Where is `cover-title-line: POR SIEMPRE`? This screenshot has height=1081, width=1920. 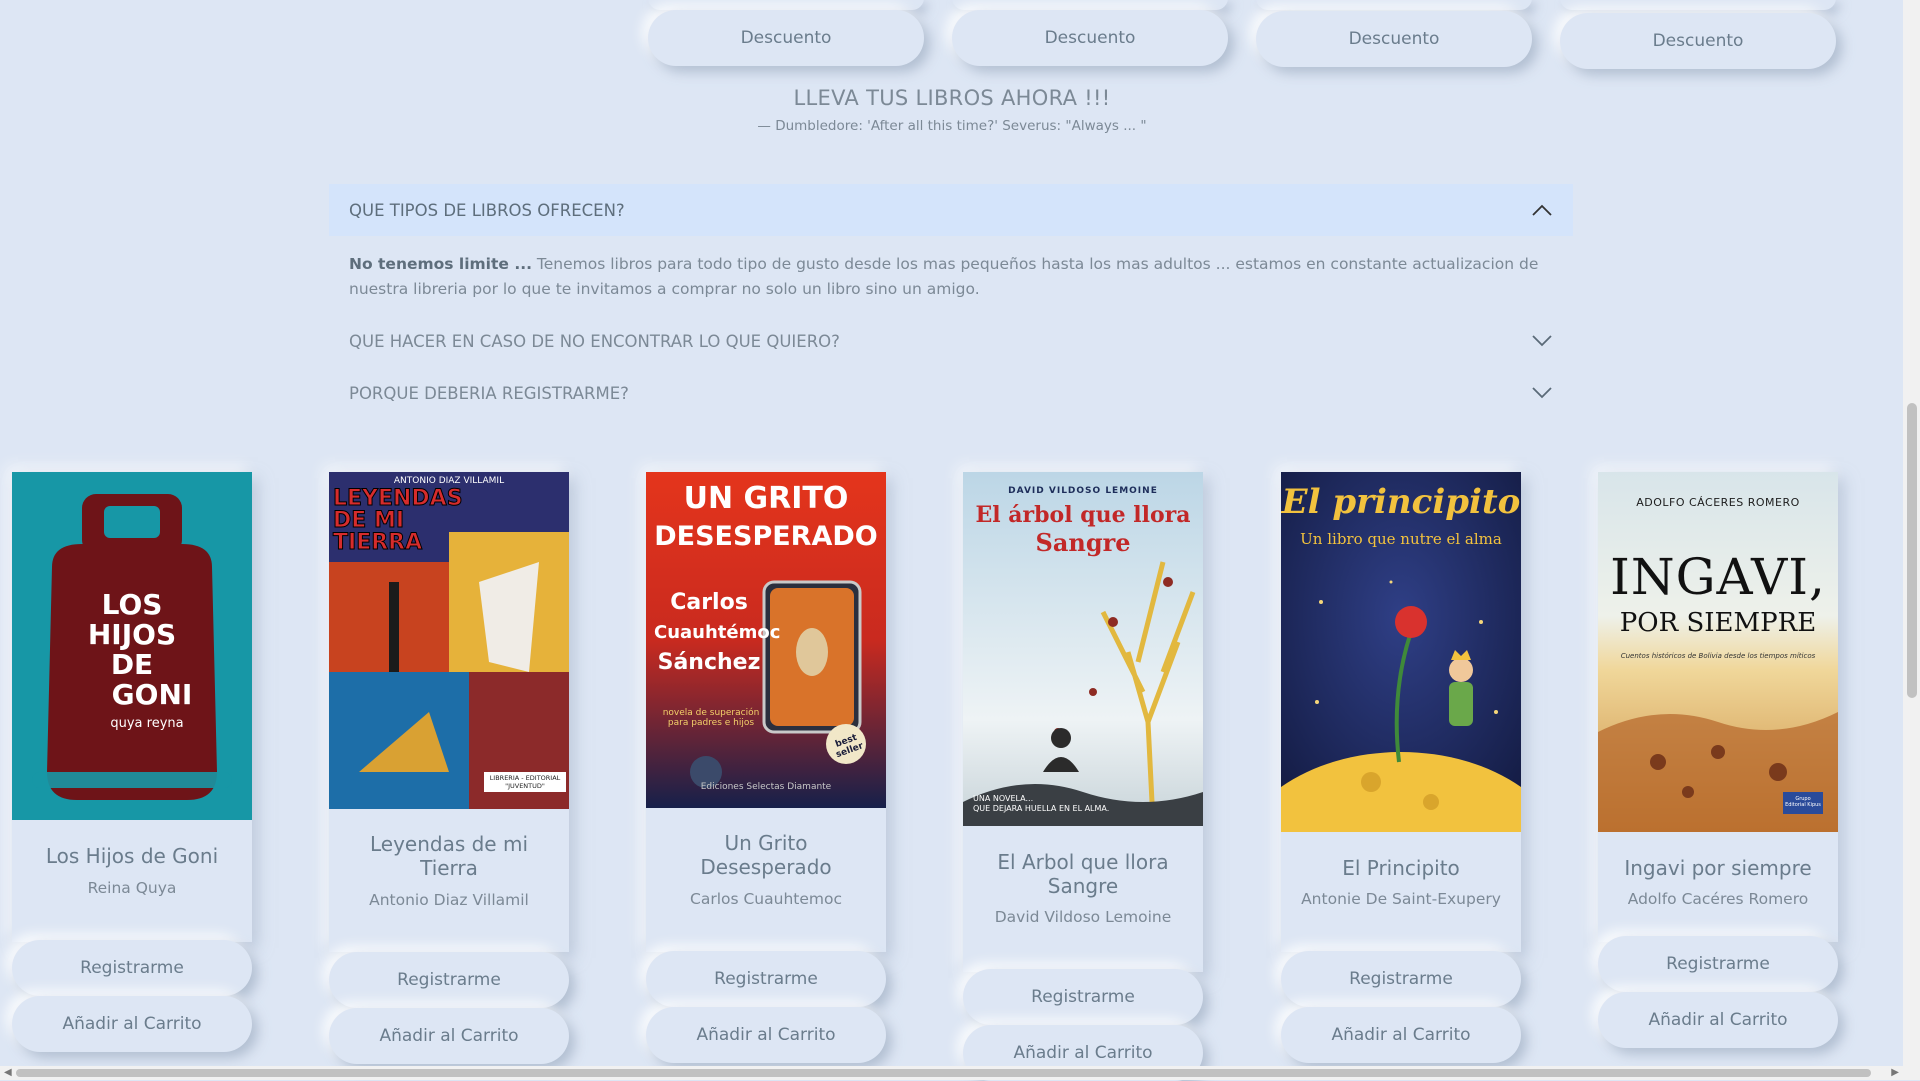 cover-title-line: POR SIEMPRE is located at coordinates (1718, 623).